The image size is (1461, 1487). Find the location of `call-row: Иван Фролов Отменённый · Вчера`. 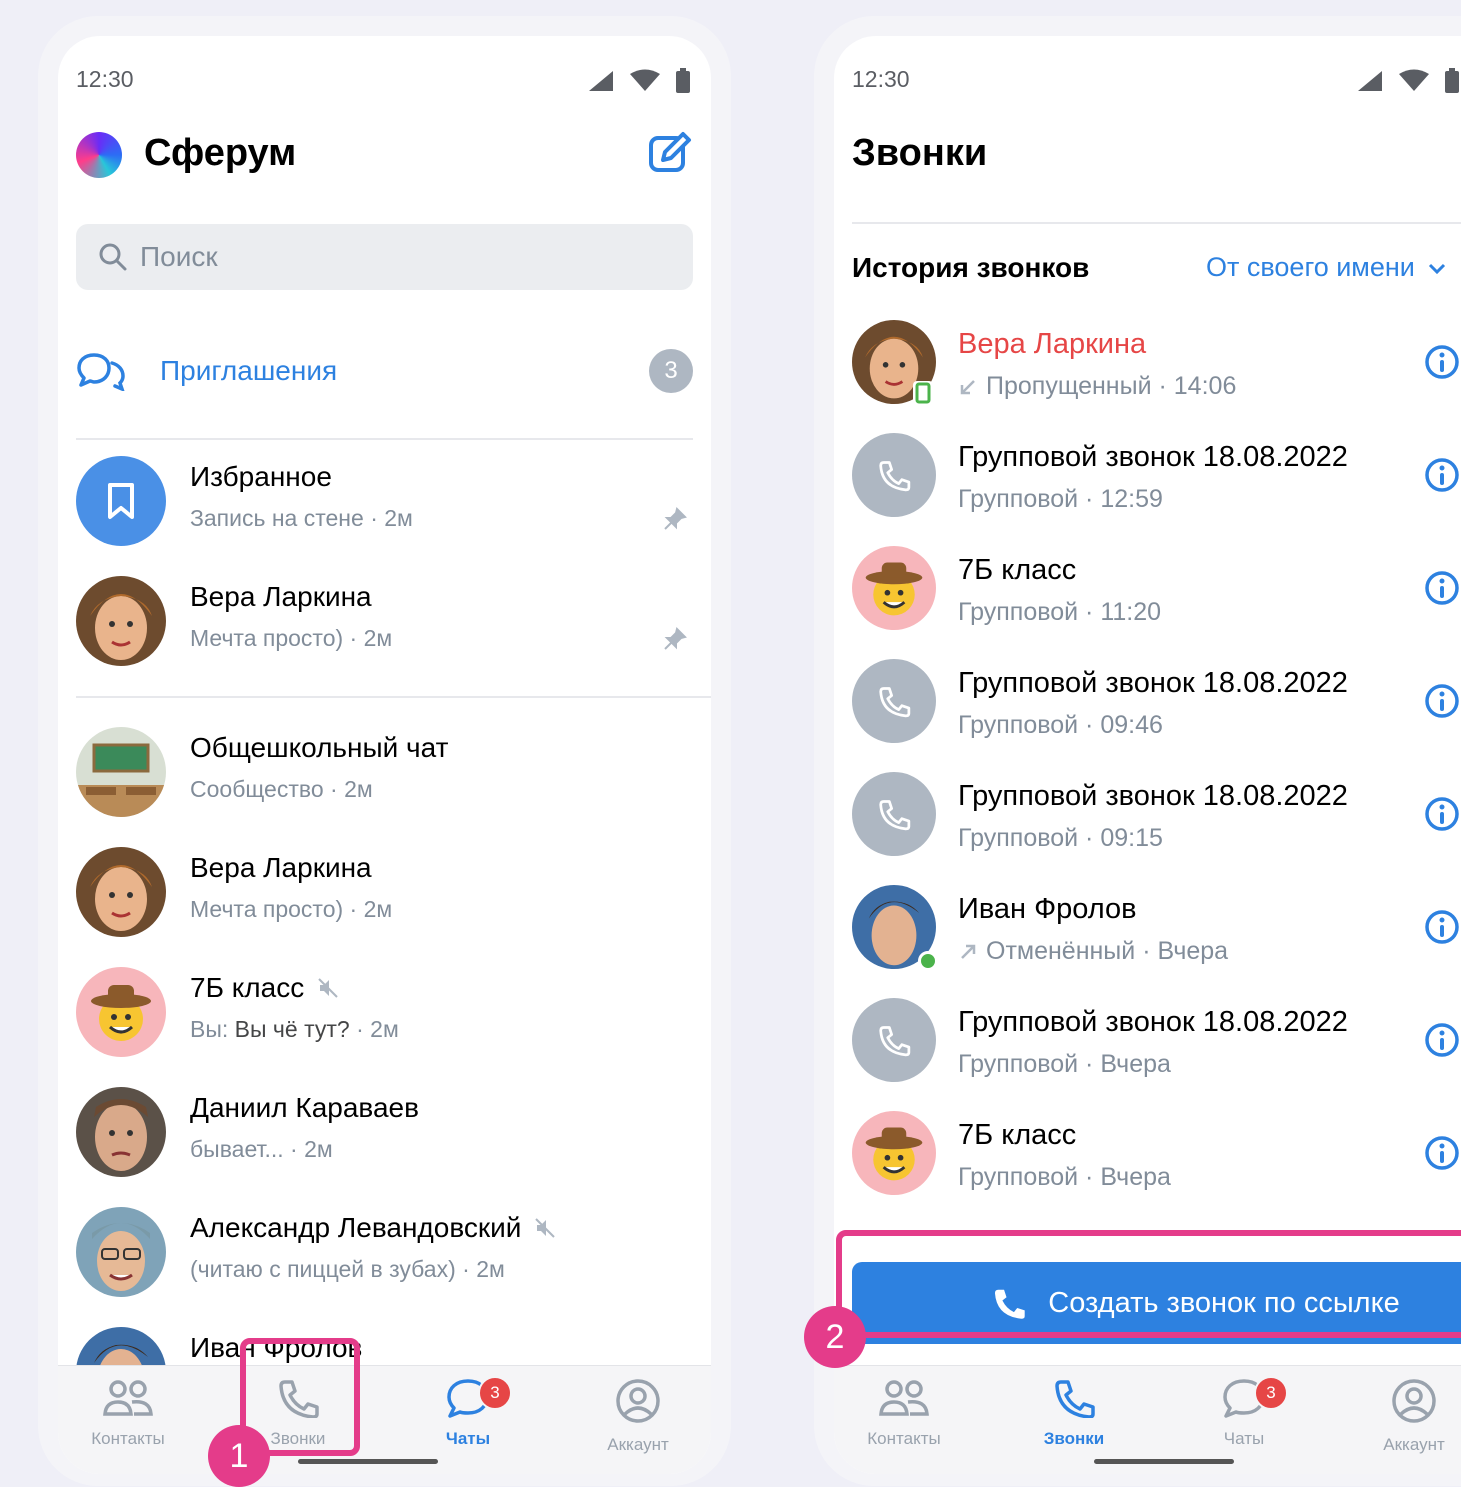

call-row: Иван Фролов Отменённый · Вчера is located at coordinates (1156, 941).